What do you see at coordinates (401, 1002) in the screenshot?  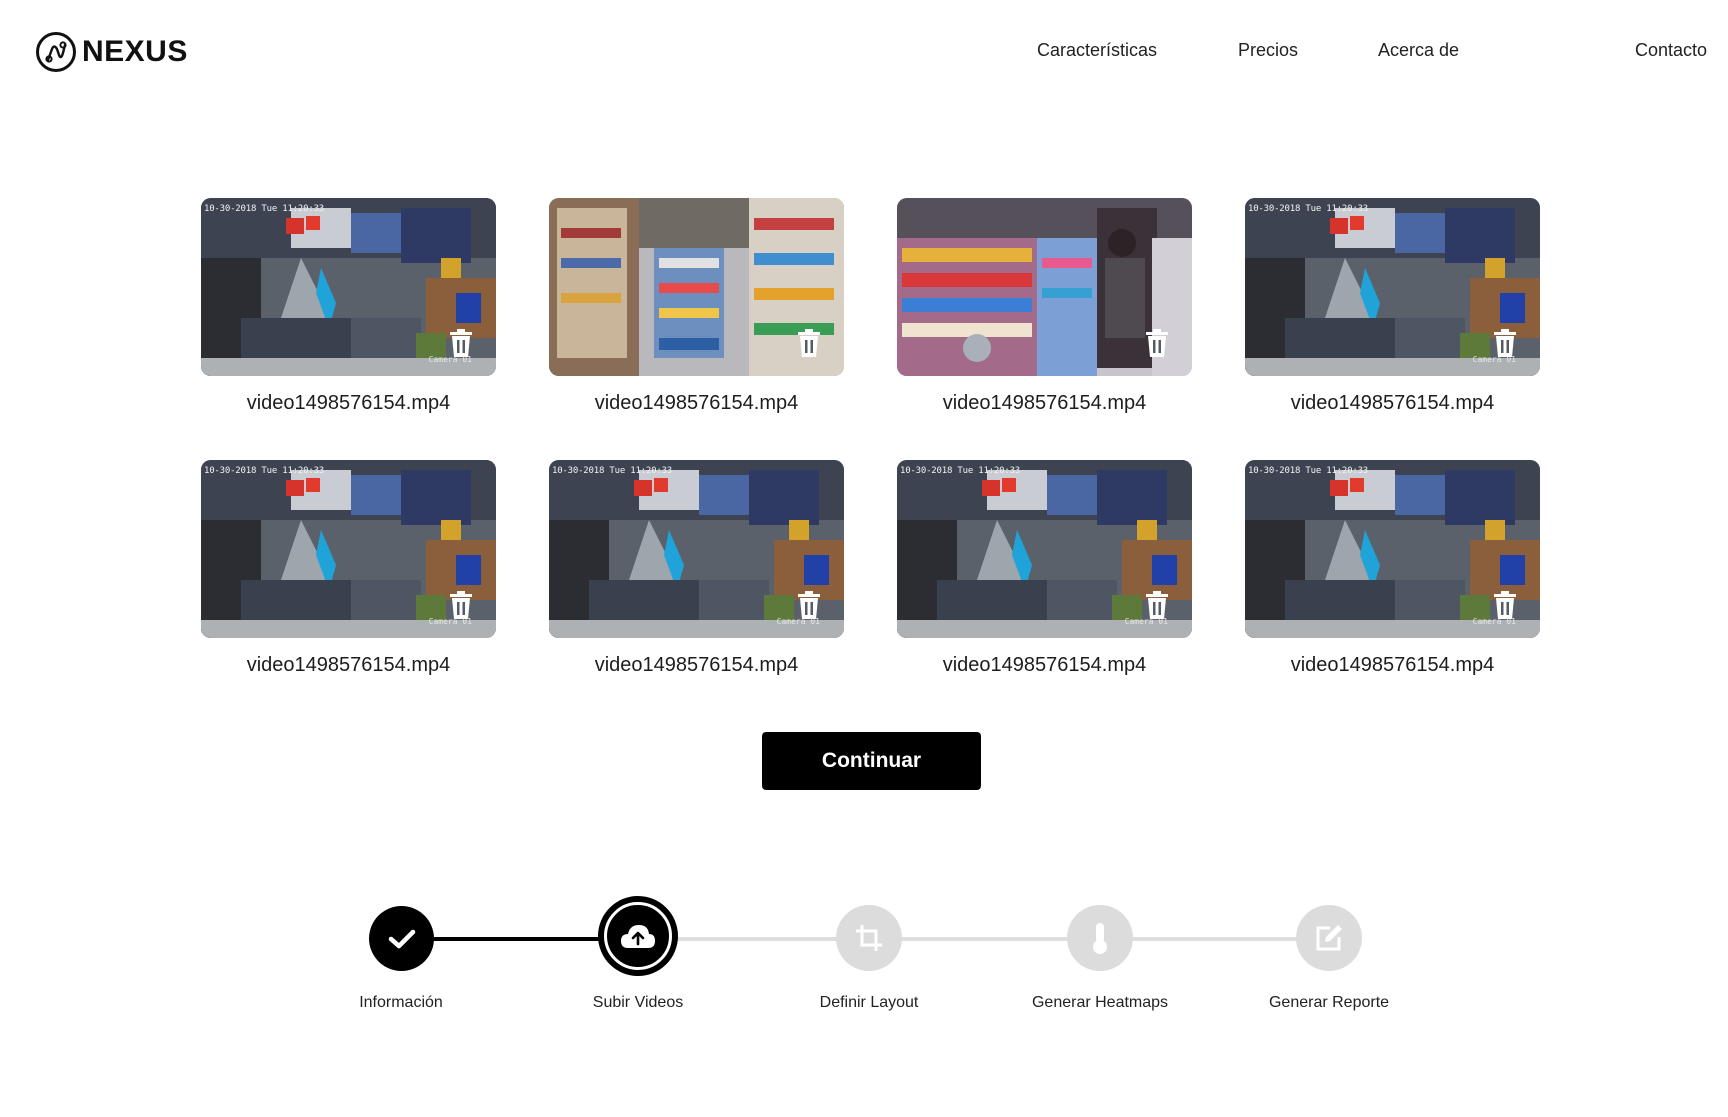 I see `step-label-informacion: Información` at bounding box center [401, 1002].